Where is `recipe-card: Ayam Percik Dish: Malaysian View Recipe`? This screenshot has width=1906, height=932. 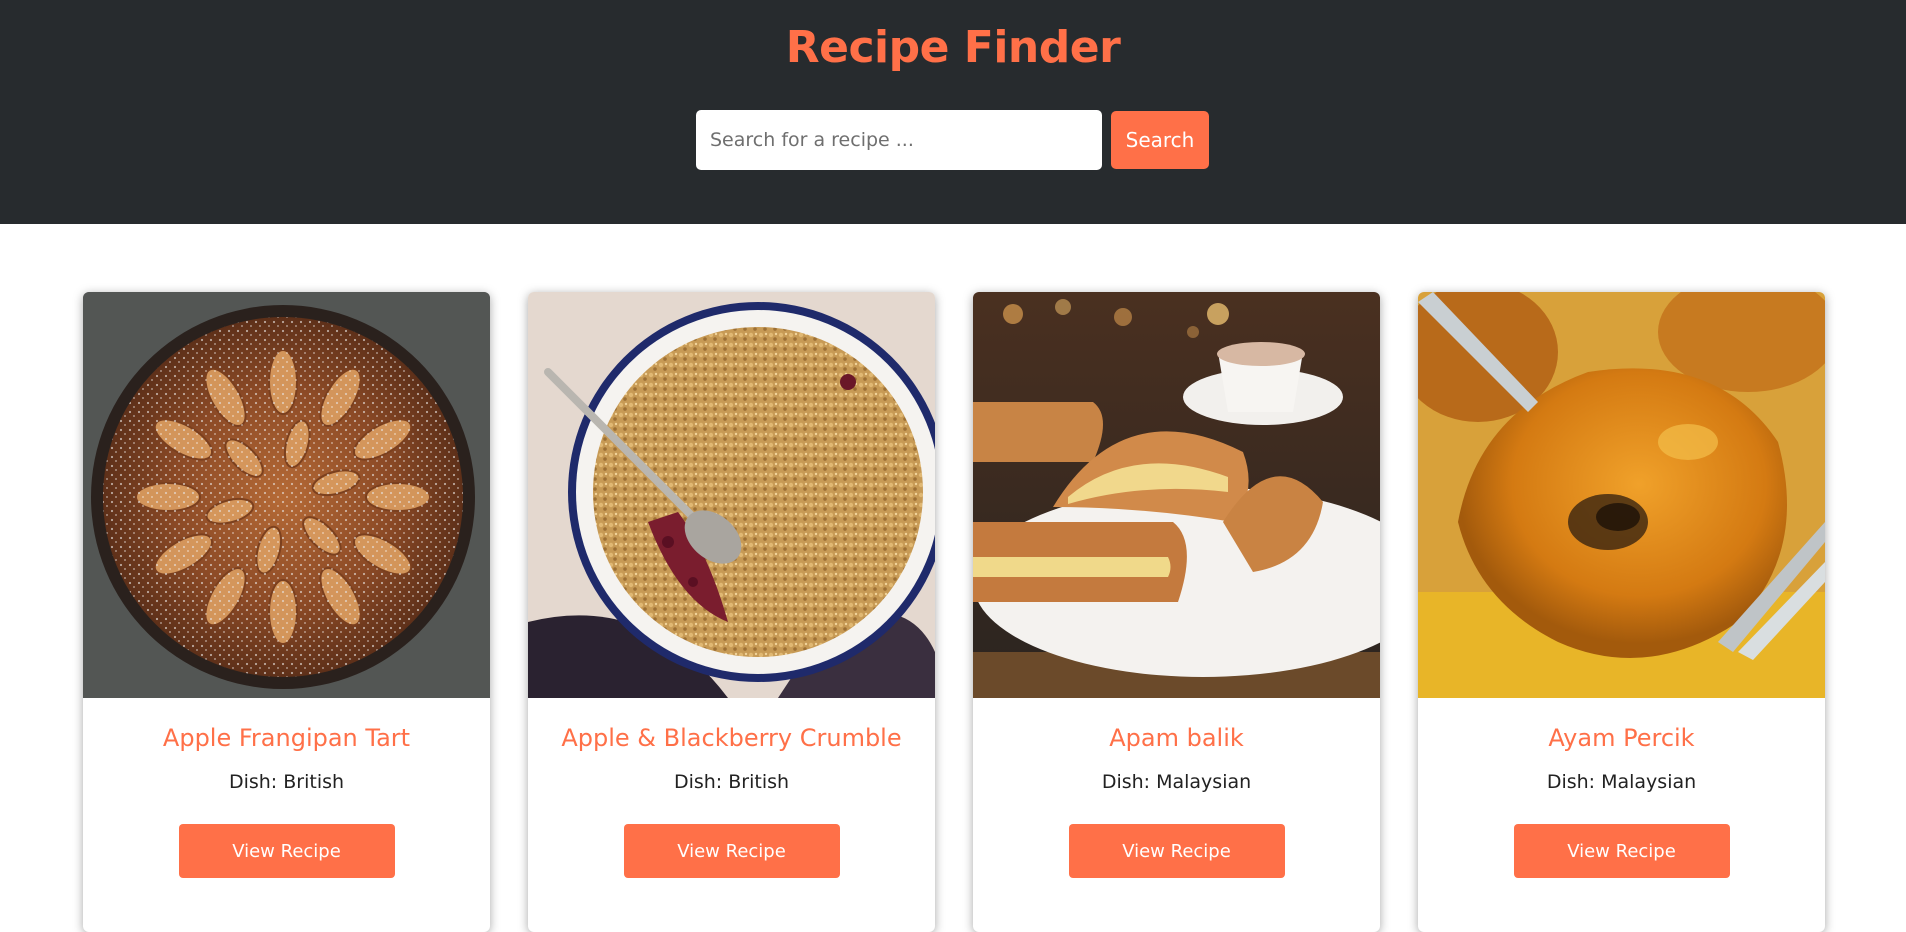
recipe-card: Ayam Percik Dish: Malaysian View Recipe is located at coordinates (1621, 612).